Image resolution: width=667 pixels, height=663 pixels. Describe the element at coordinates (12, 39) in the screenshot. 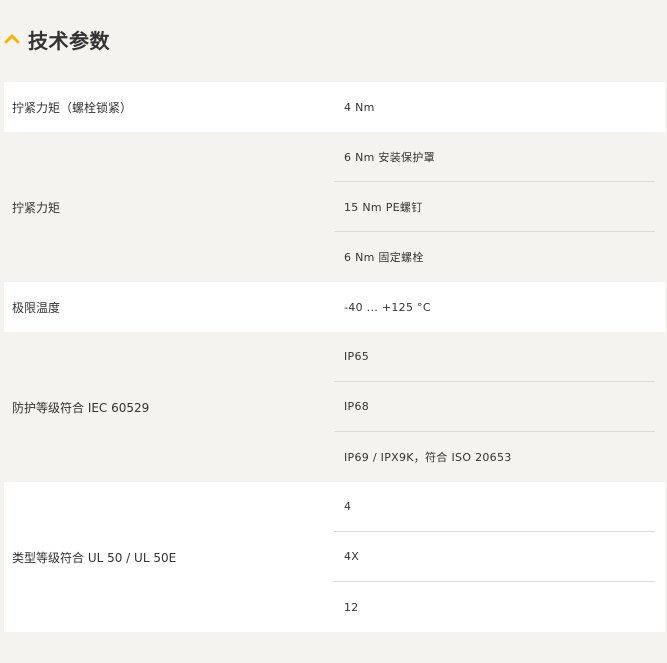

I see `chevron-up-icon` at that location.